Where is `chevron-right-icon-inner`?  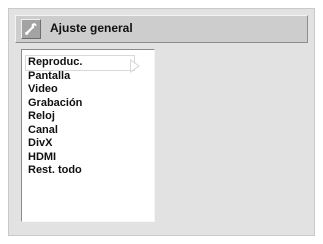
chevron-right-icon-inner is located at coordinates (134, 66).